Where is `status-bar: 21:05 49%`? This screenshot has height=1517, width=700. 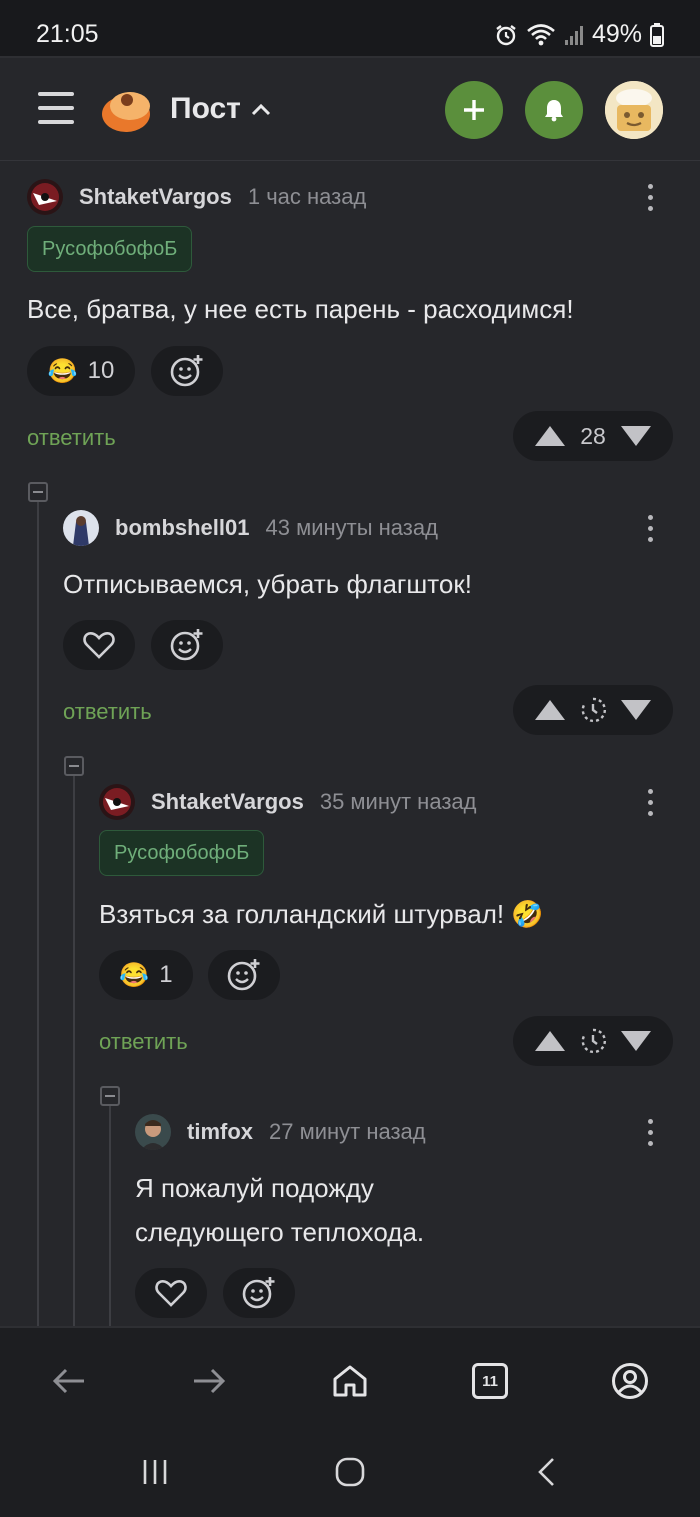
status-bar: 21:05 49% is located at coordinates (350, 29).